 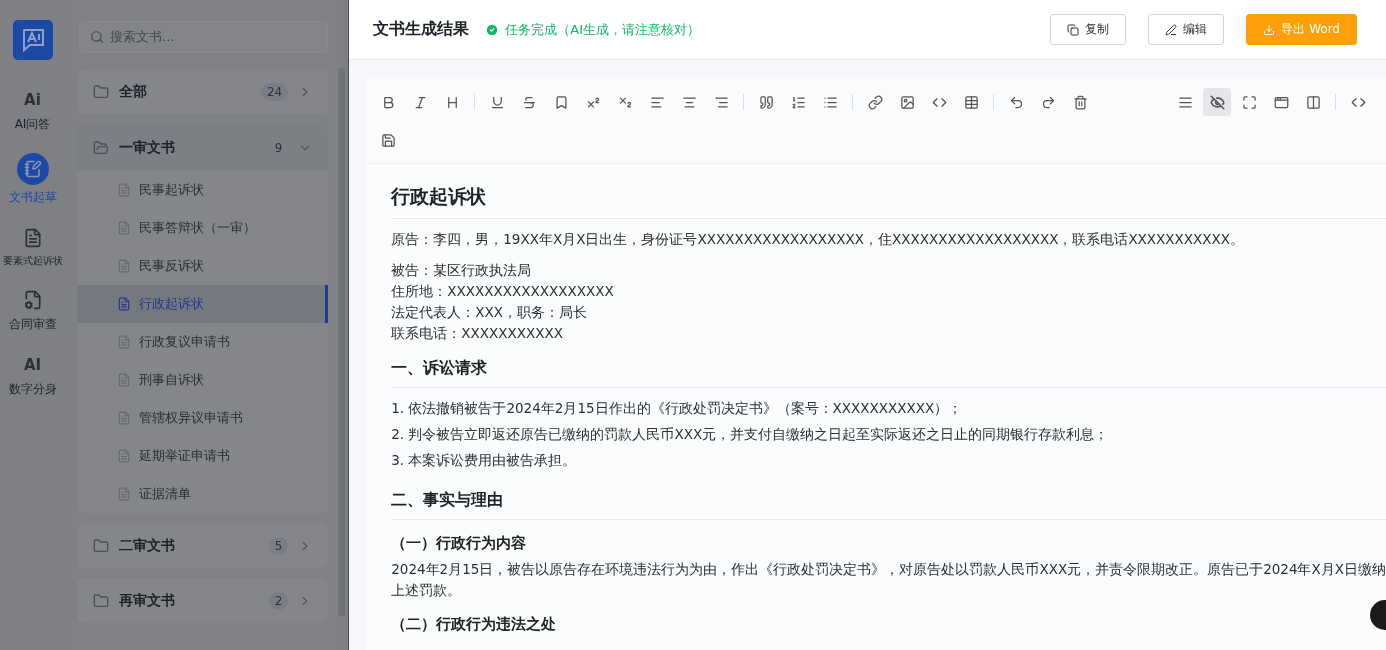 What do you see at coordinates (750, 434) in the screenshot?
I see `list-item: 2. 判令被告立即返还原告已缴纳的罚款人民币XXX元，并支付自缴纳之日起至实际返还之日止的同期银行存款利息；` at bounding box center [750, 434].